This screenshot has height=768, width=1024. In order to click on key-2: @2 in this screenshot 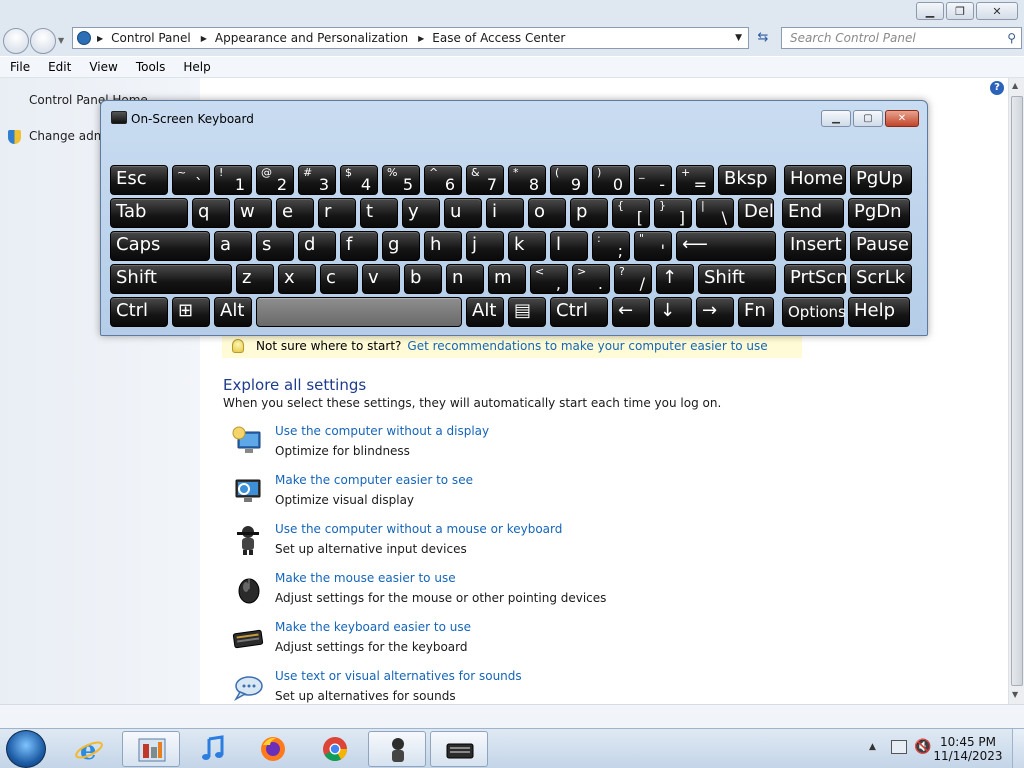, I will do `click(275, 180)`.